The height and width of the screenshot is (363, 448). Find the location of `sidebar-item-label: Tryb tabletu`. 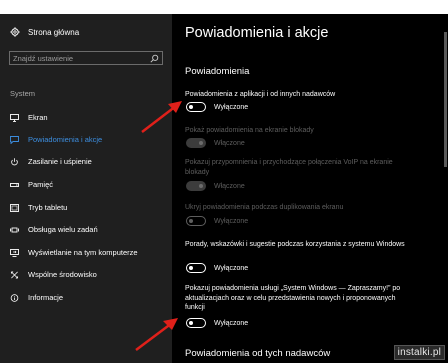

sidebar-item-label: Tryb tabletu is located at coordinates (48, 207).